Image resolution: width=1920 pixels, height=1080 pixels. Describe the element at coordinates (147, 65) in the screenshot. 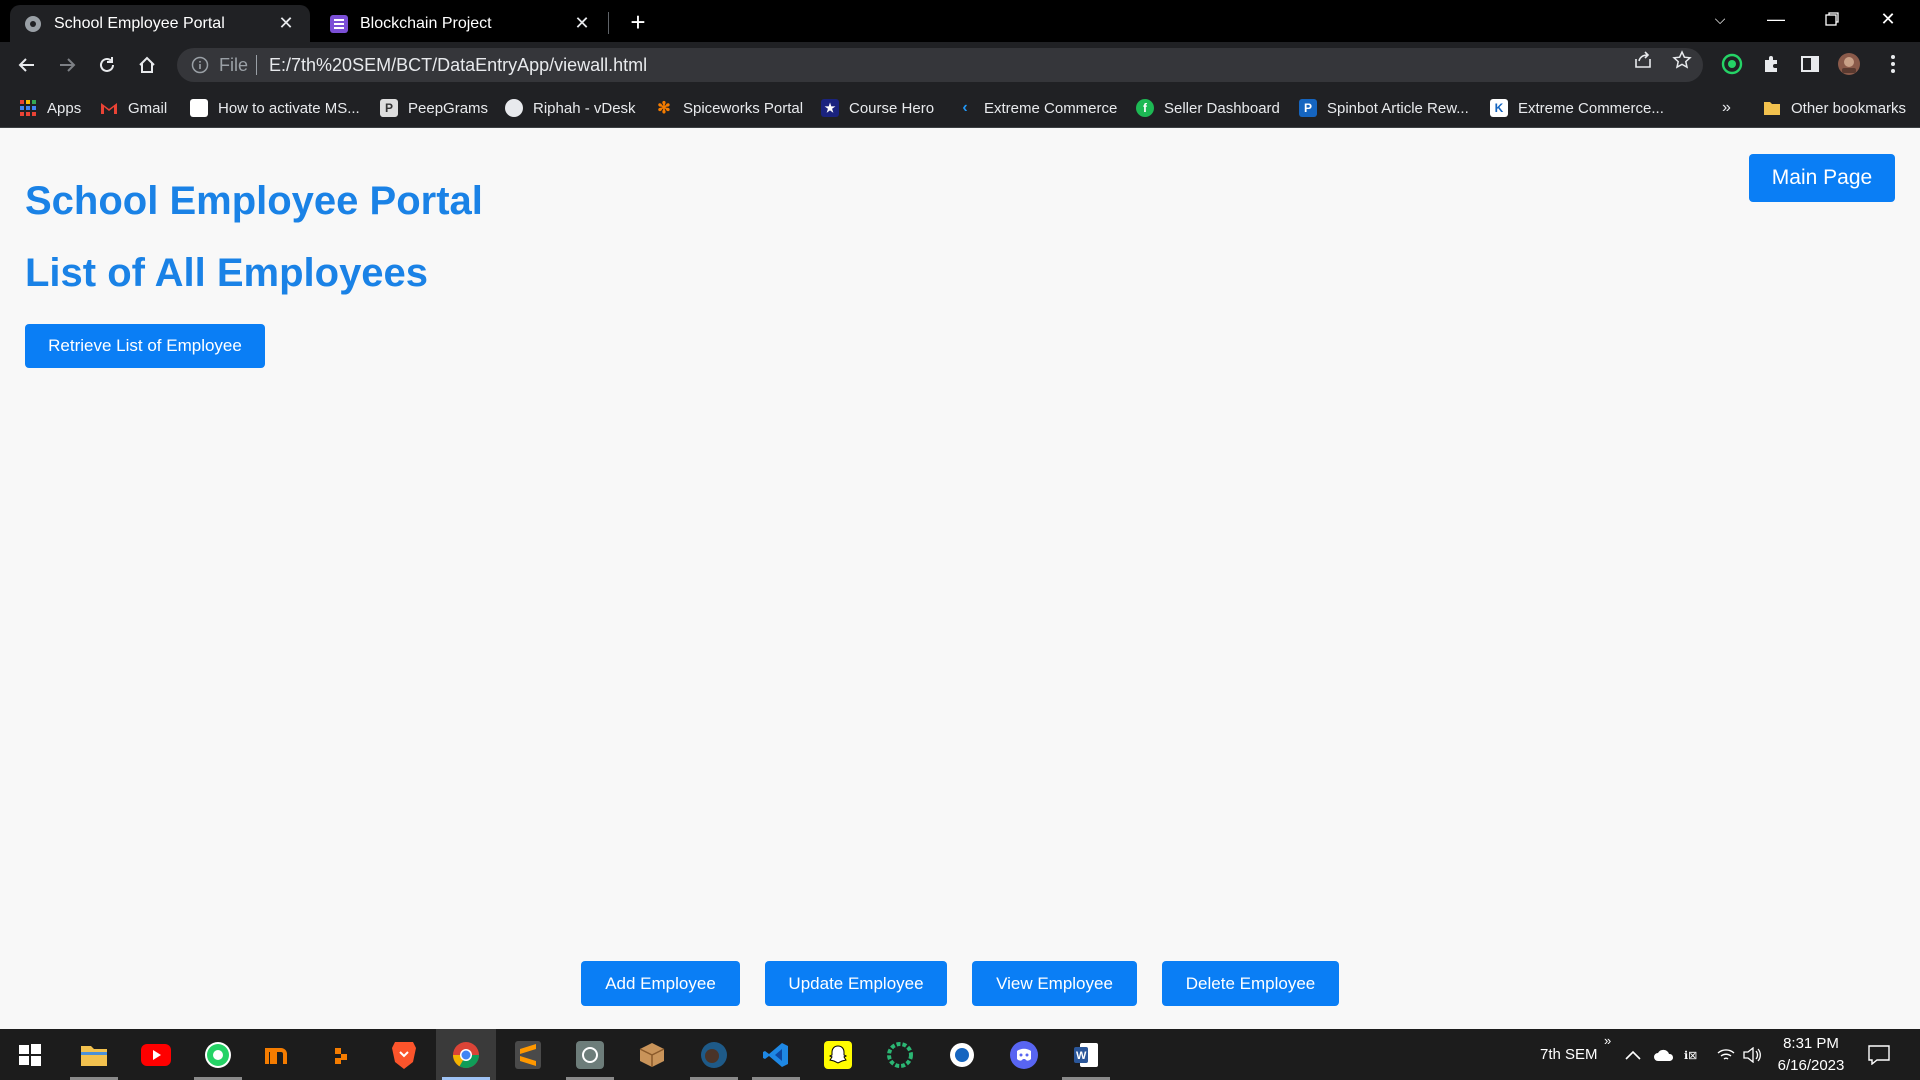

I see `home-icon` at that location.